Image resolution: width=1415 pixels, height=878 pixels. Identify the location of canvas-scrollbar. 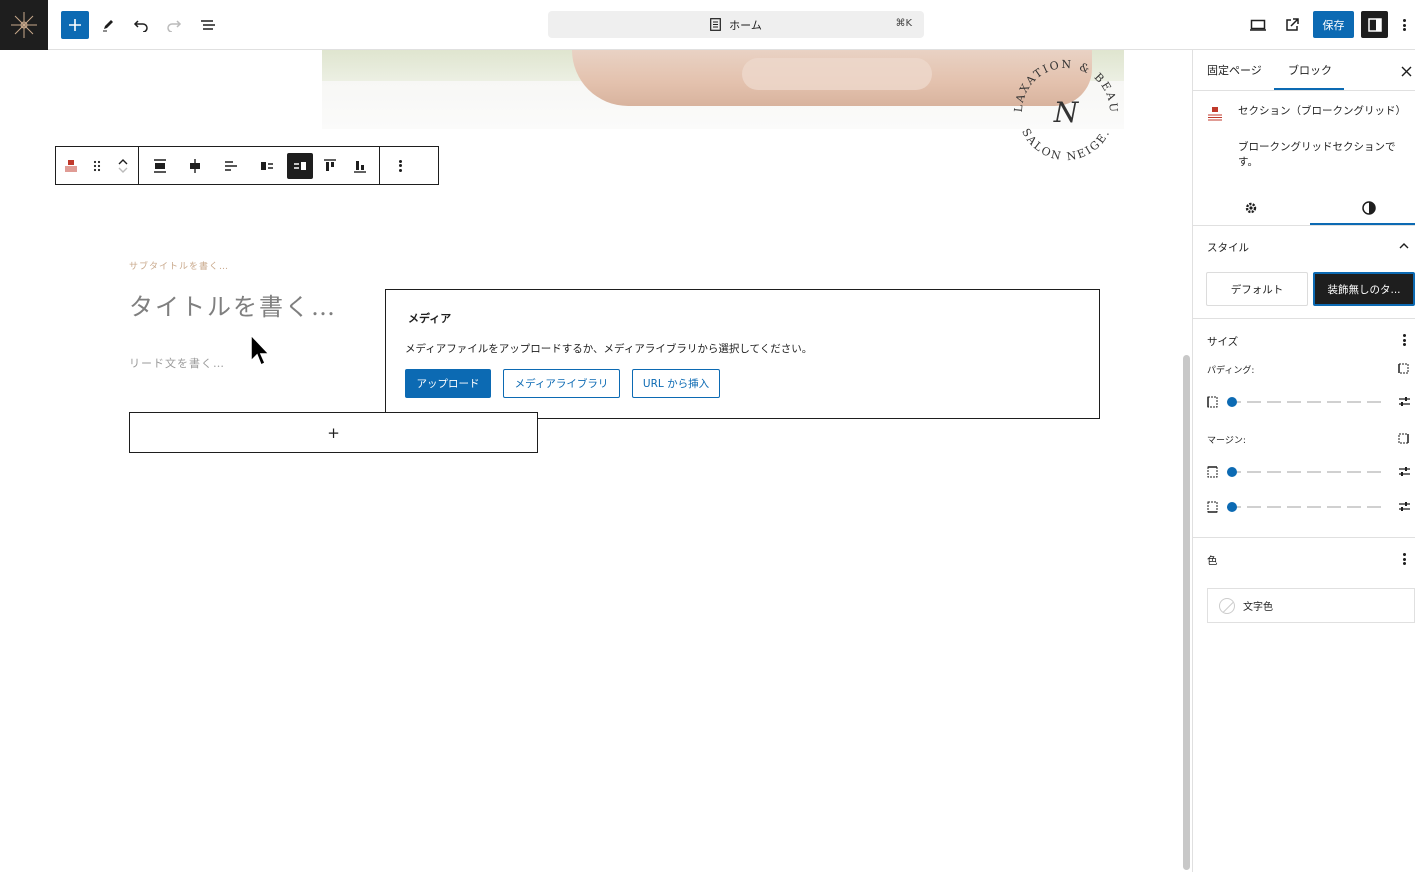
(1186, 612).